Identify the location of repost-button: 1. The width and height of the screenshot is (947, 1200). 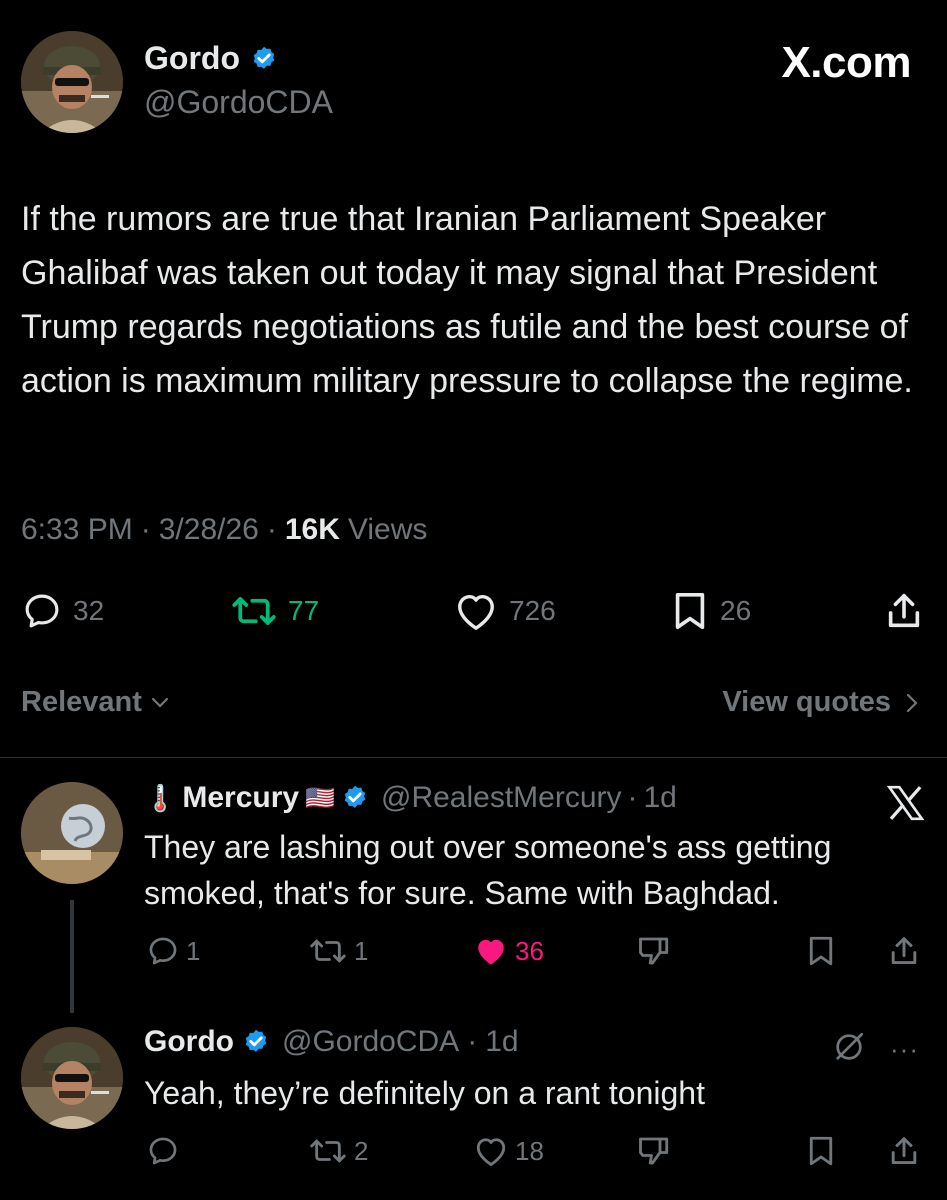
(338, 951).